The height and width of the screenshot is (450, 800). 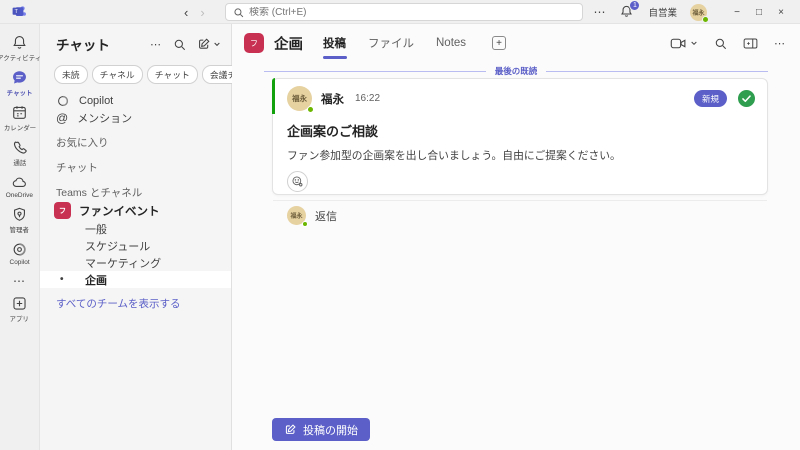 I want to click on rail-item-chat: チャット, so click(x=20, y=82).